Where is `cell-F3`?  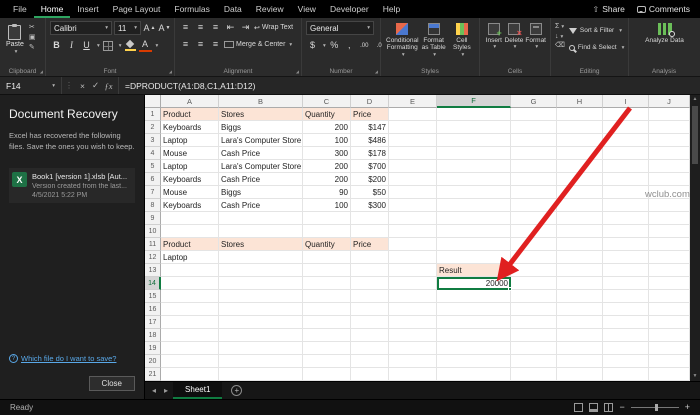 cell-F3 is located at coordinates (474, 140).